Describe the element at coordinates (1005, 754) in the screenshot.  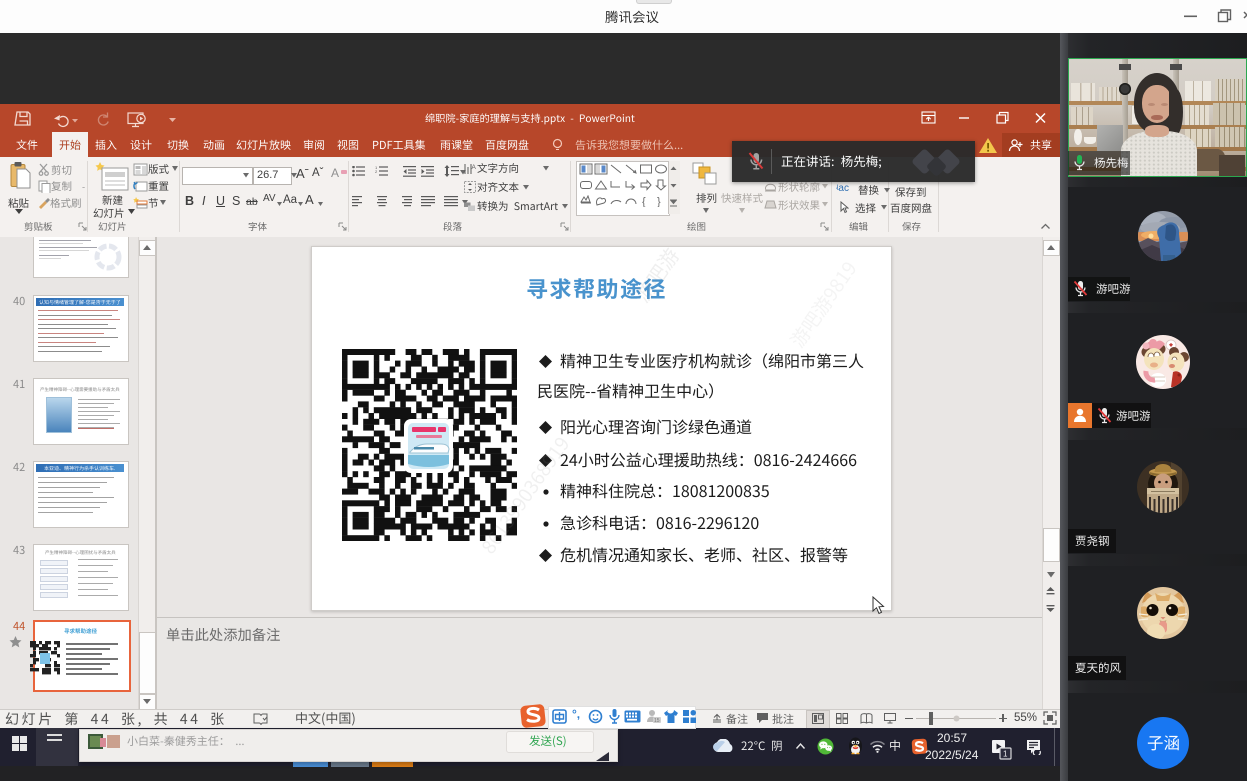
I see `svg-text: 1` at that location.